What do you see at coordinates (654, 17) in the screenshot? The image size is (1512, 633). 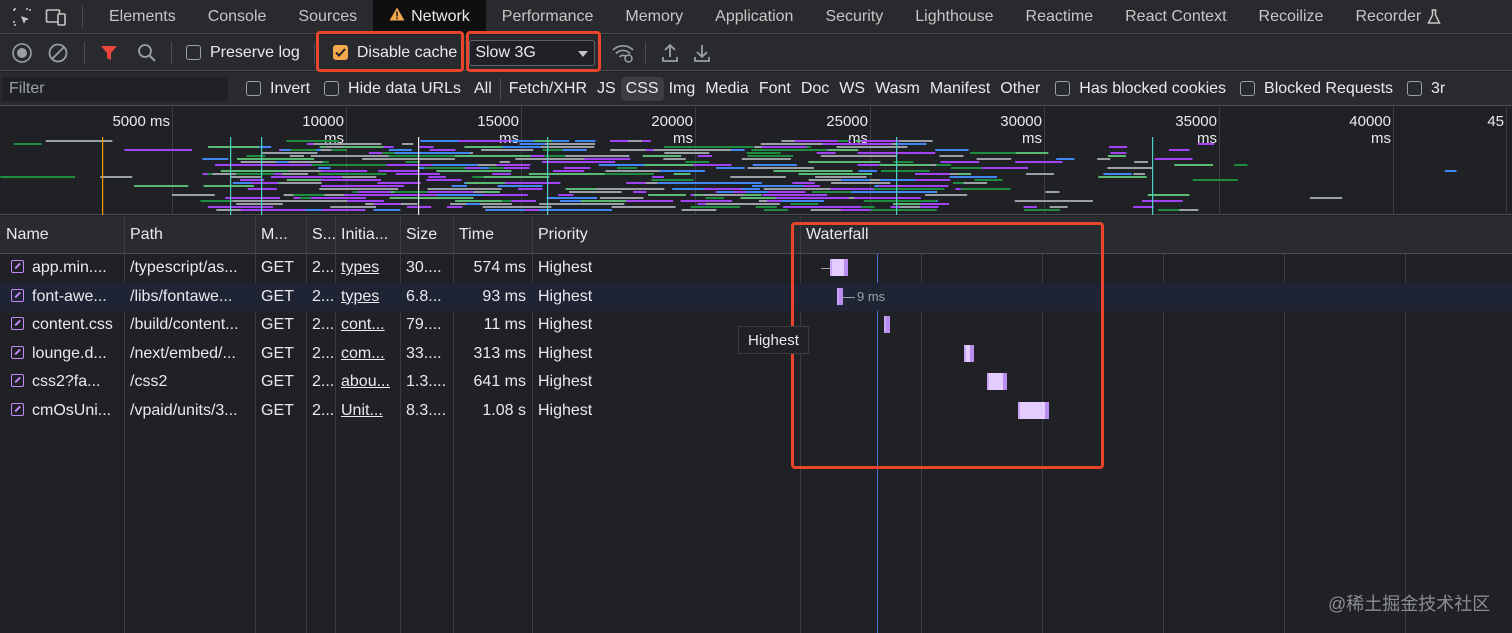 I see `tab-memory: Memory` at bounding box center [654, 17].